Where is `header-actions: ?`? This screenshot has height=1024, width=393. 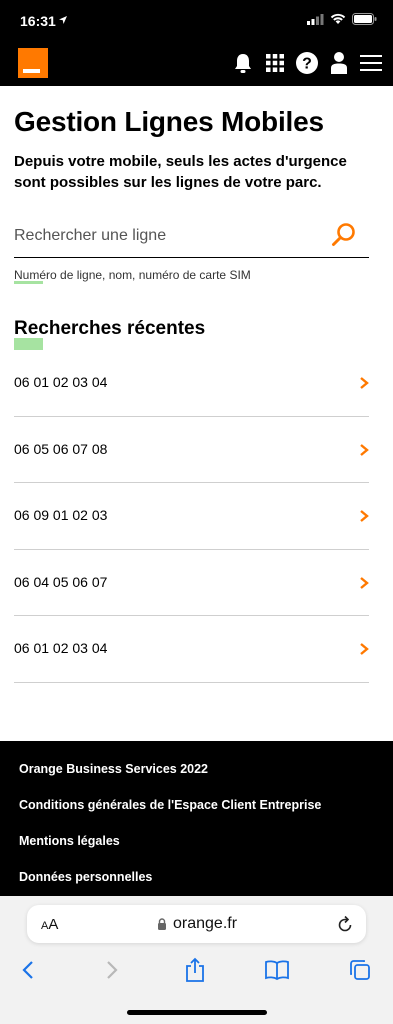 header-actions: ? is located at coordinates (307, 63).